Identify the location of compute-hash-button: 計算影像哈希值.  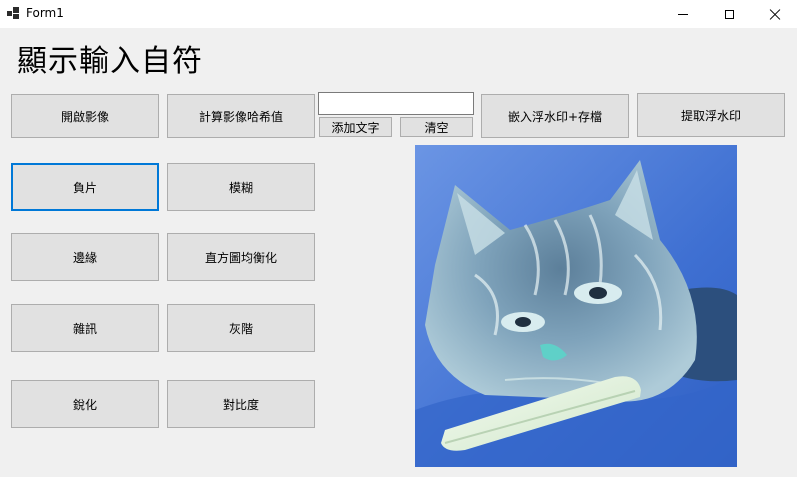
(241, 116).